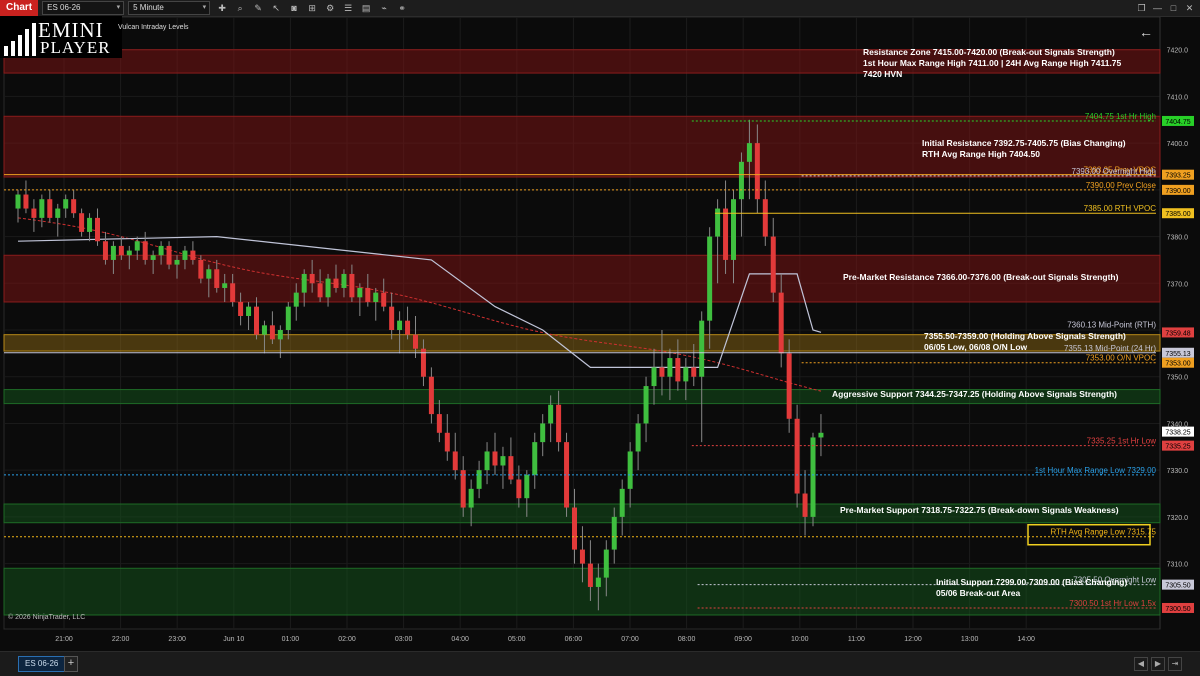 The height and width of the screenshot is (676, 1200). What do you see at coordinates (71, 664) in the screenshot?
I see `add-tab-button: +` at bounding box center [71, 664].